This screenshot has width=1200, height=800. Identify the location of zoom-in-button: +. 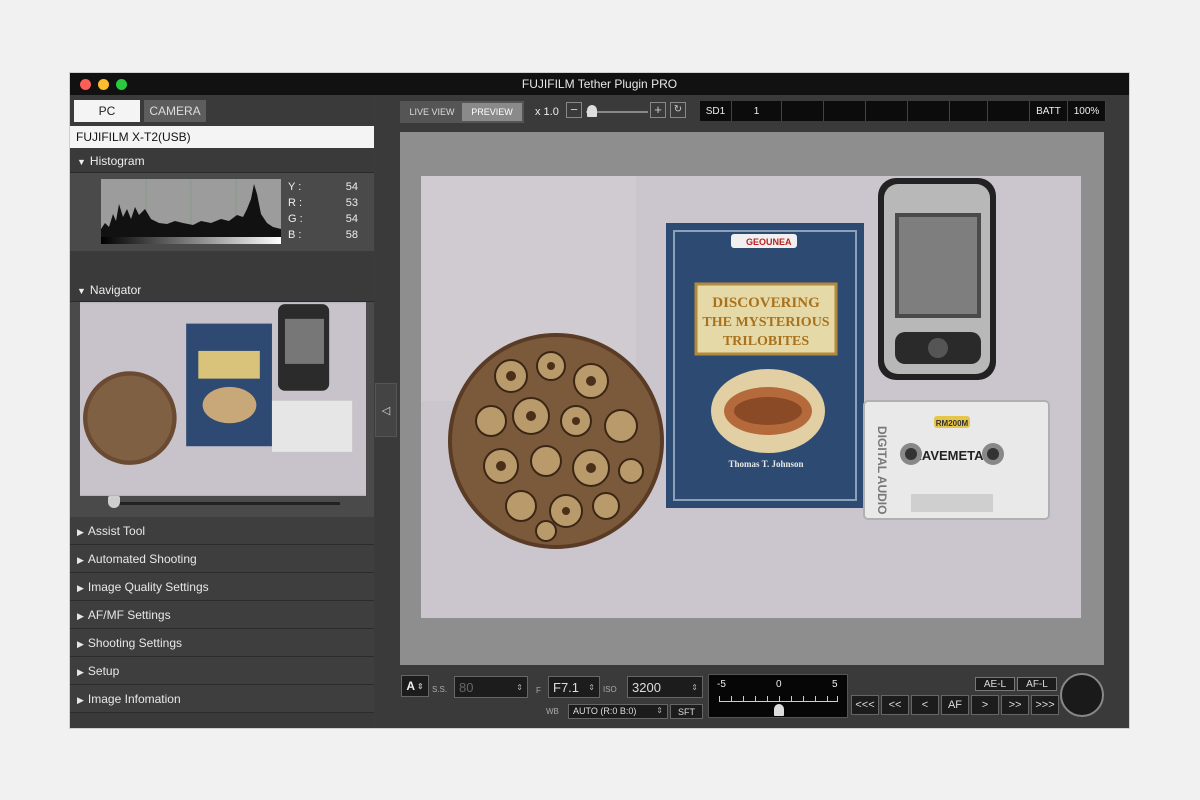
(658, 110).